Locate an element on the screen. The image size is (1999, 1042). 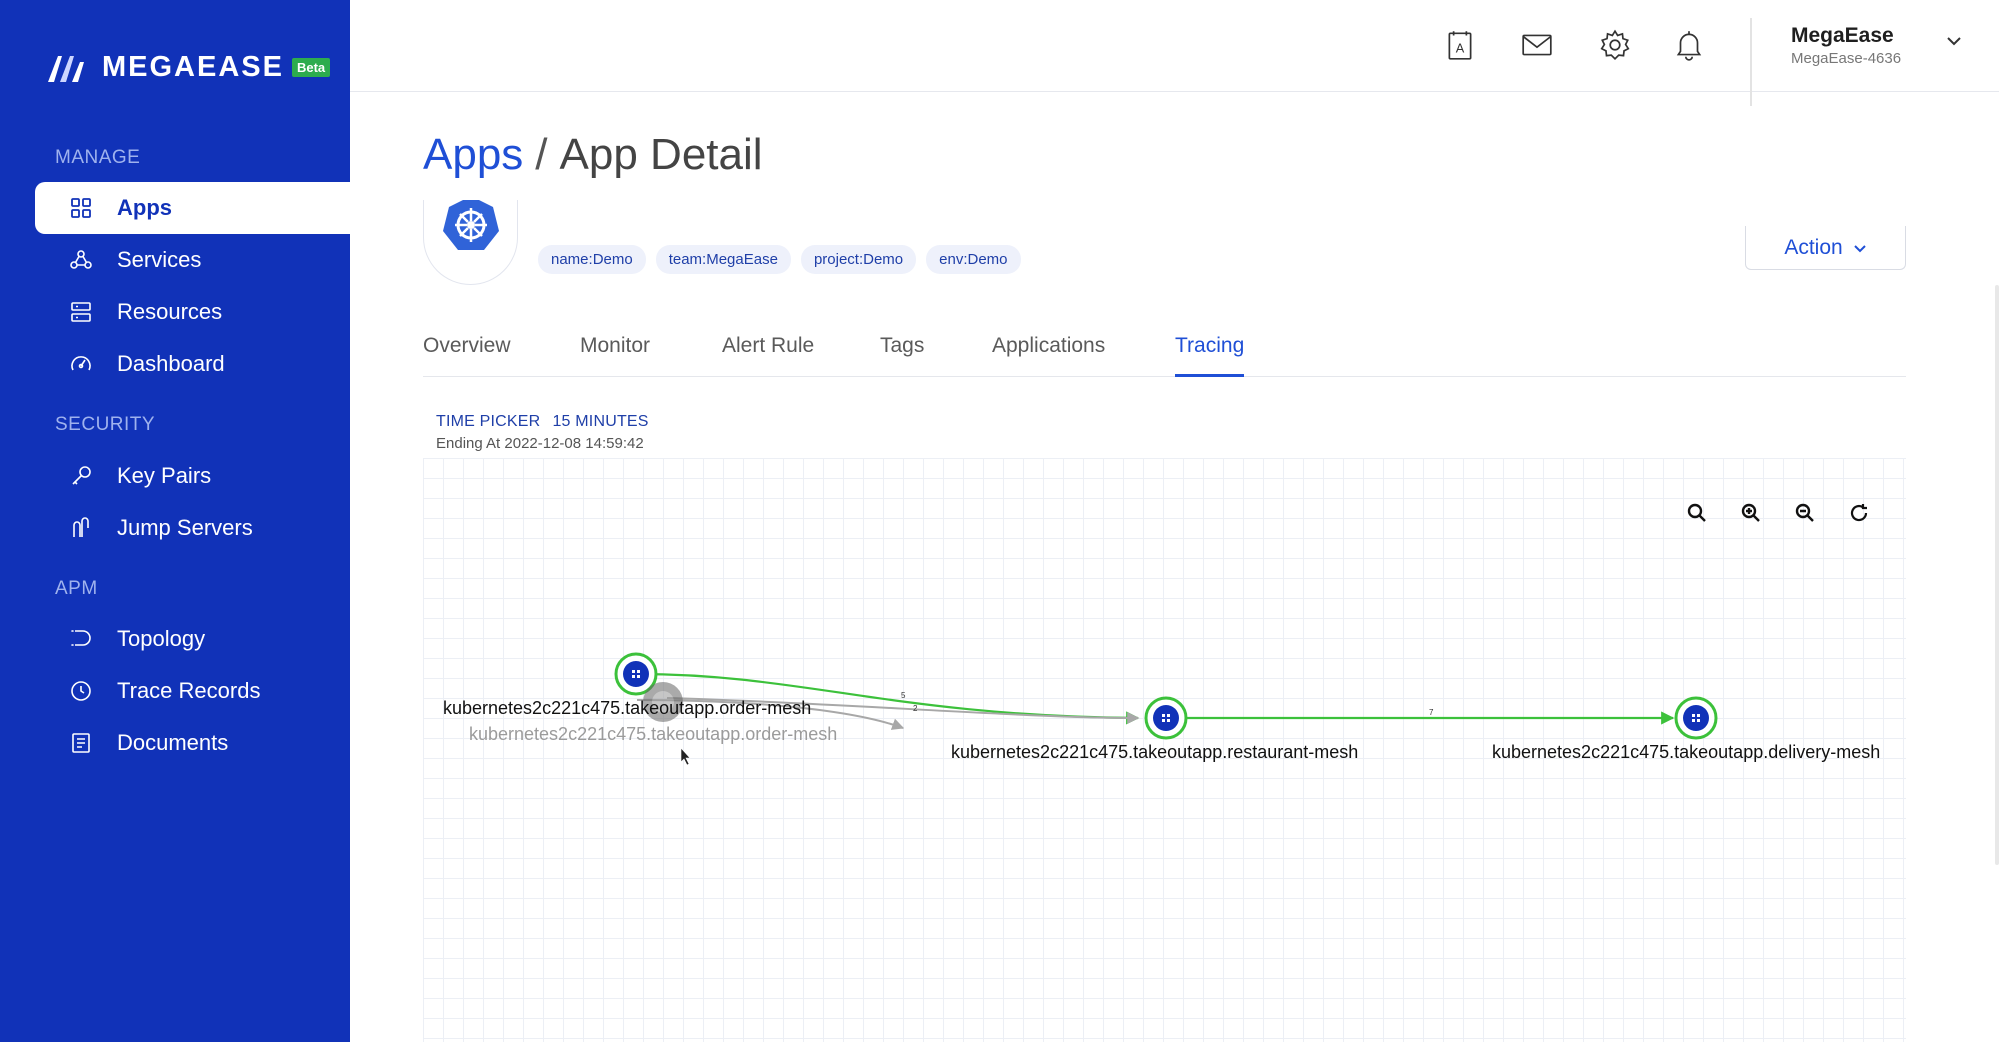
page-title: App Detail is located at coordinates (661, 154).